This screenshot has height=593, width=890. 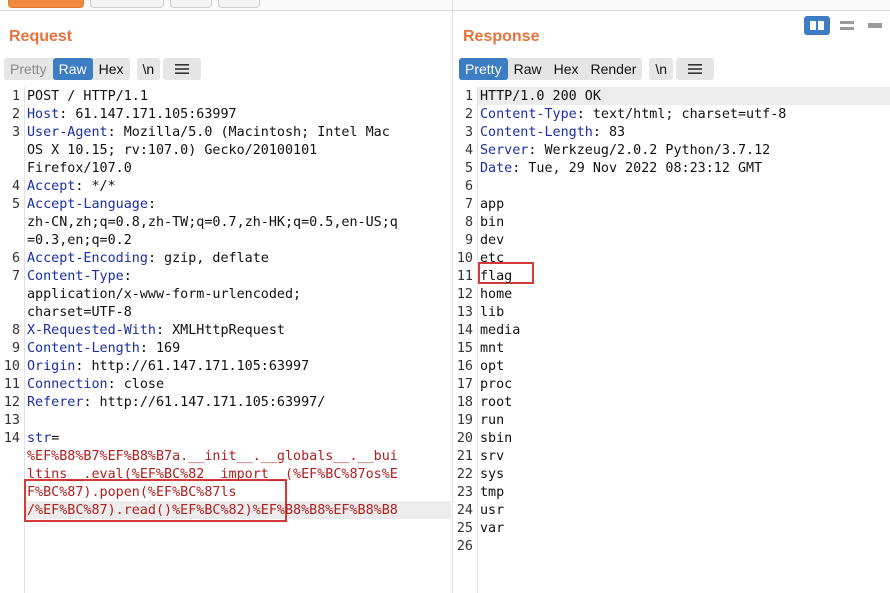 I want to click on response-line-number: 13, so click(x=464, y=312).